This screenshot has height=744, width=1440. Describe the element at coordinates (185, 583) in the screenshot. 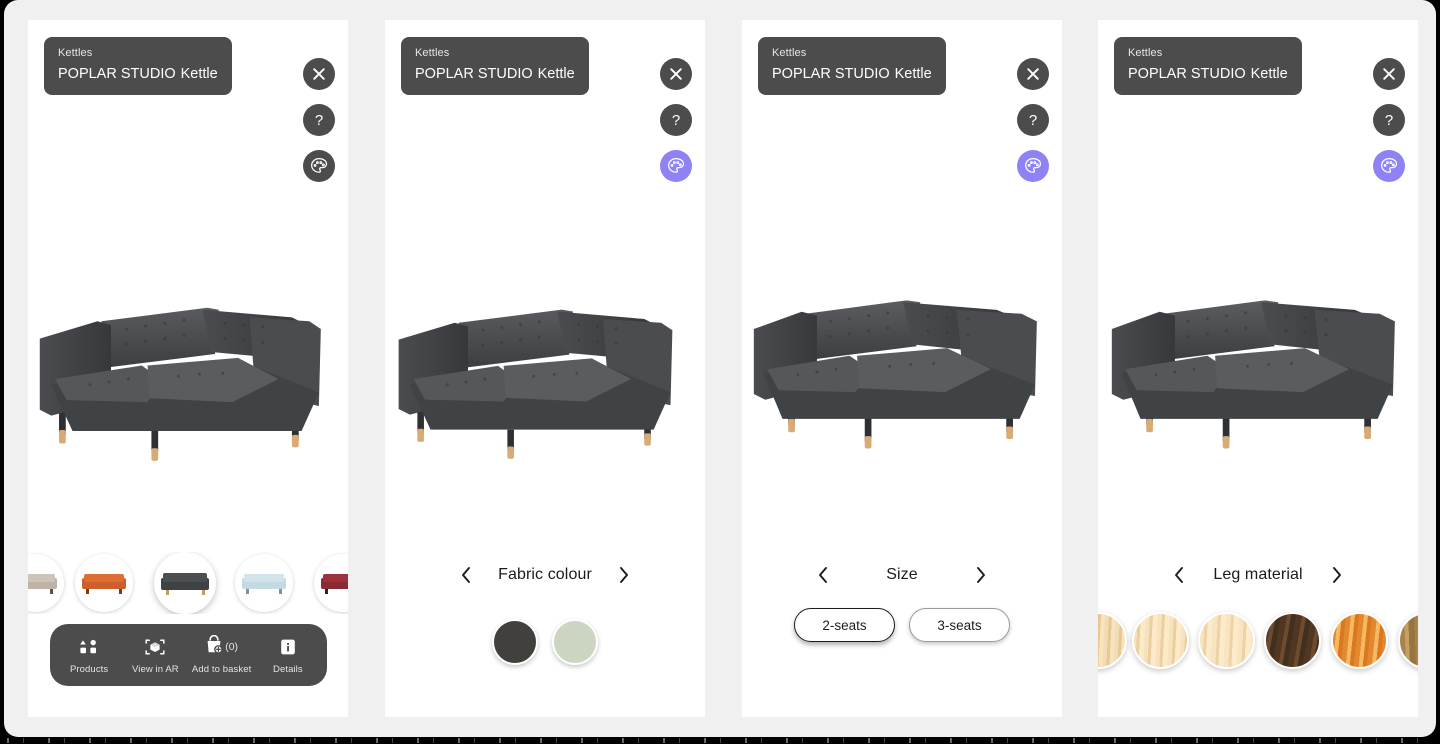

I see `thumbnail-dark-grey-sofa` at that location.